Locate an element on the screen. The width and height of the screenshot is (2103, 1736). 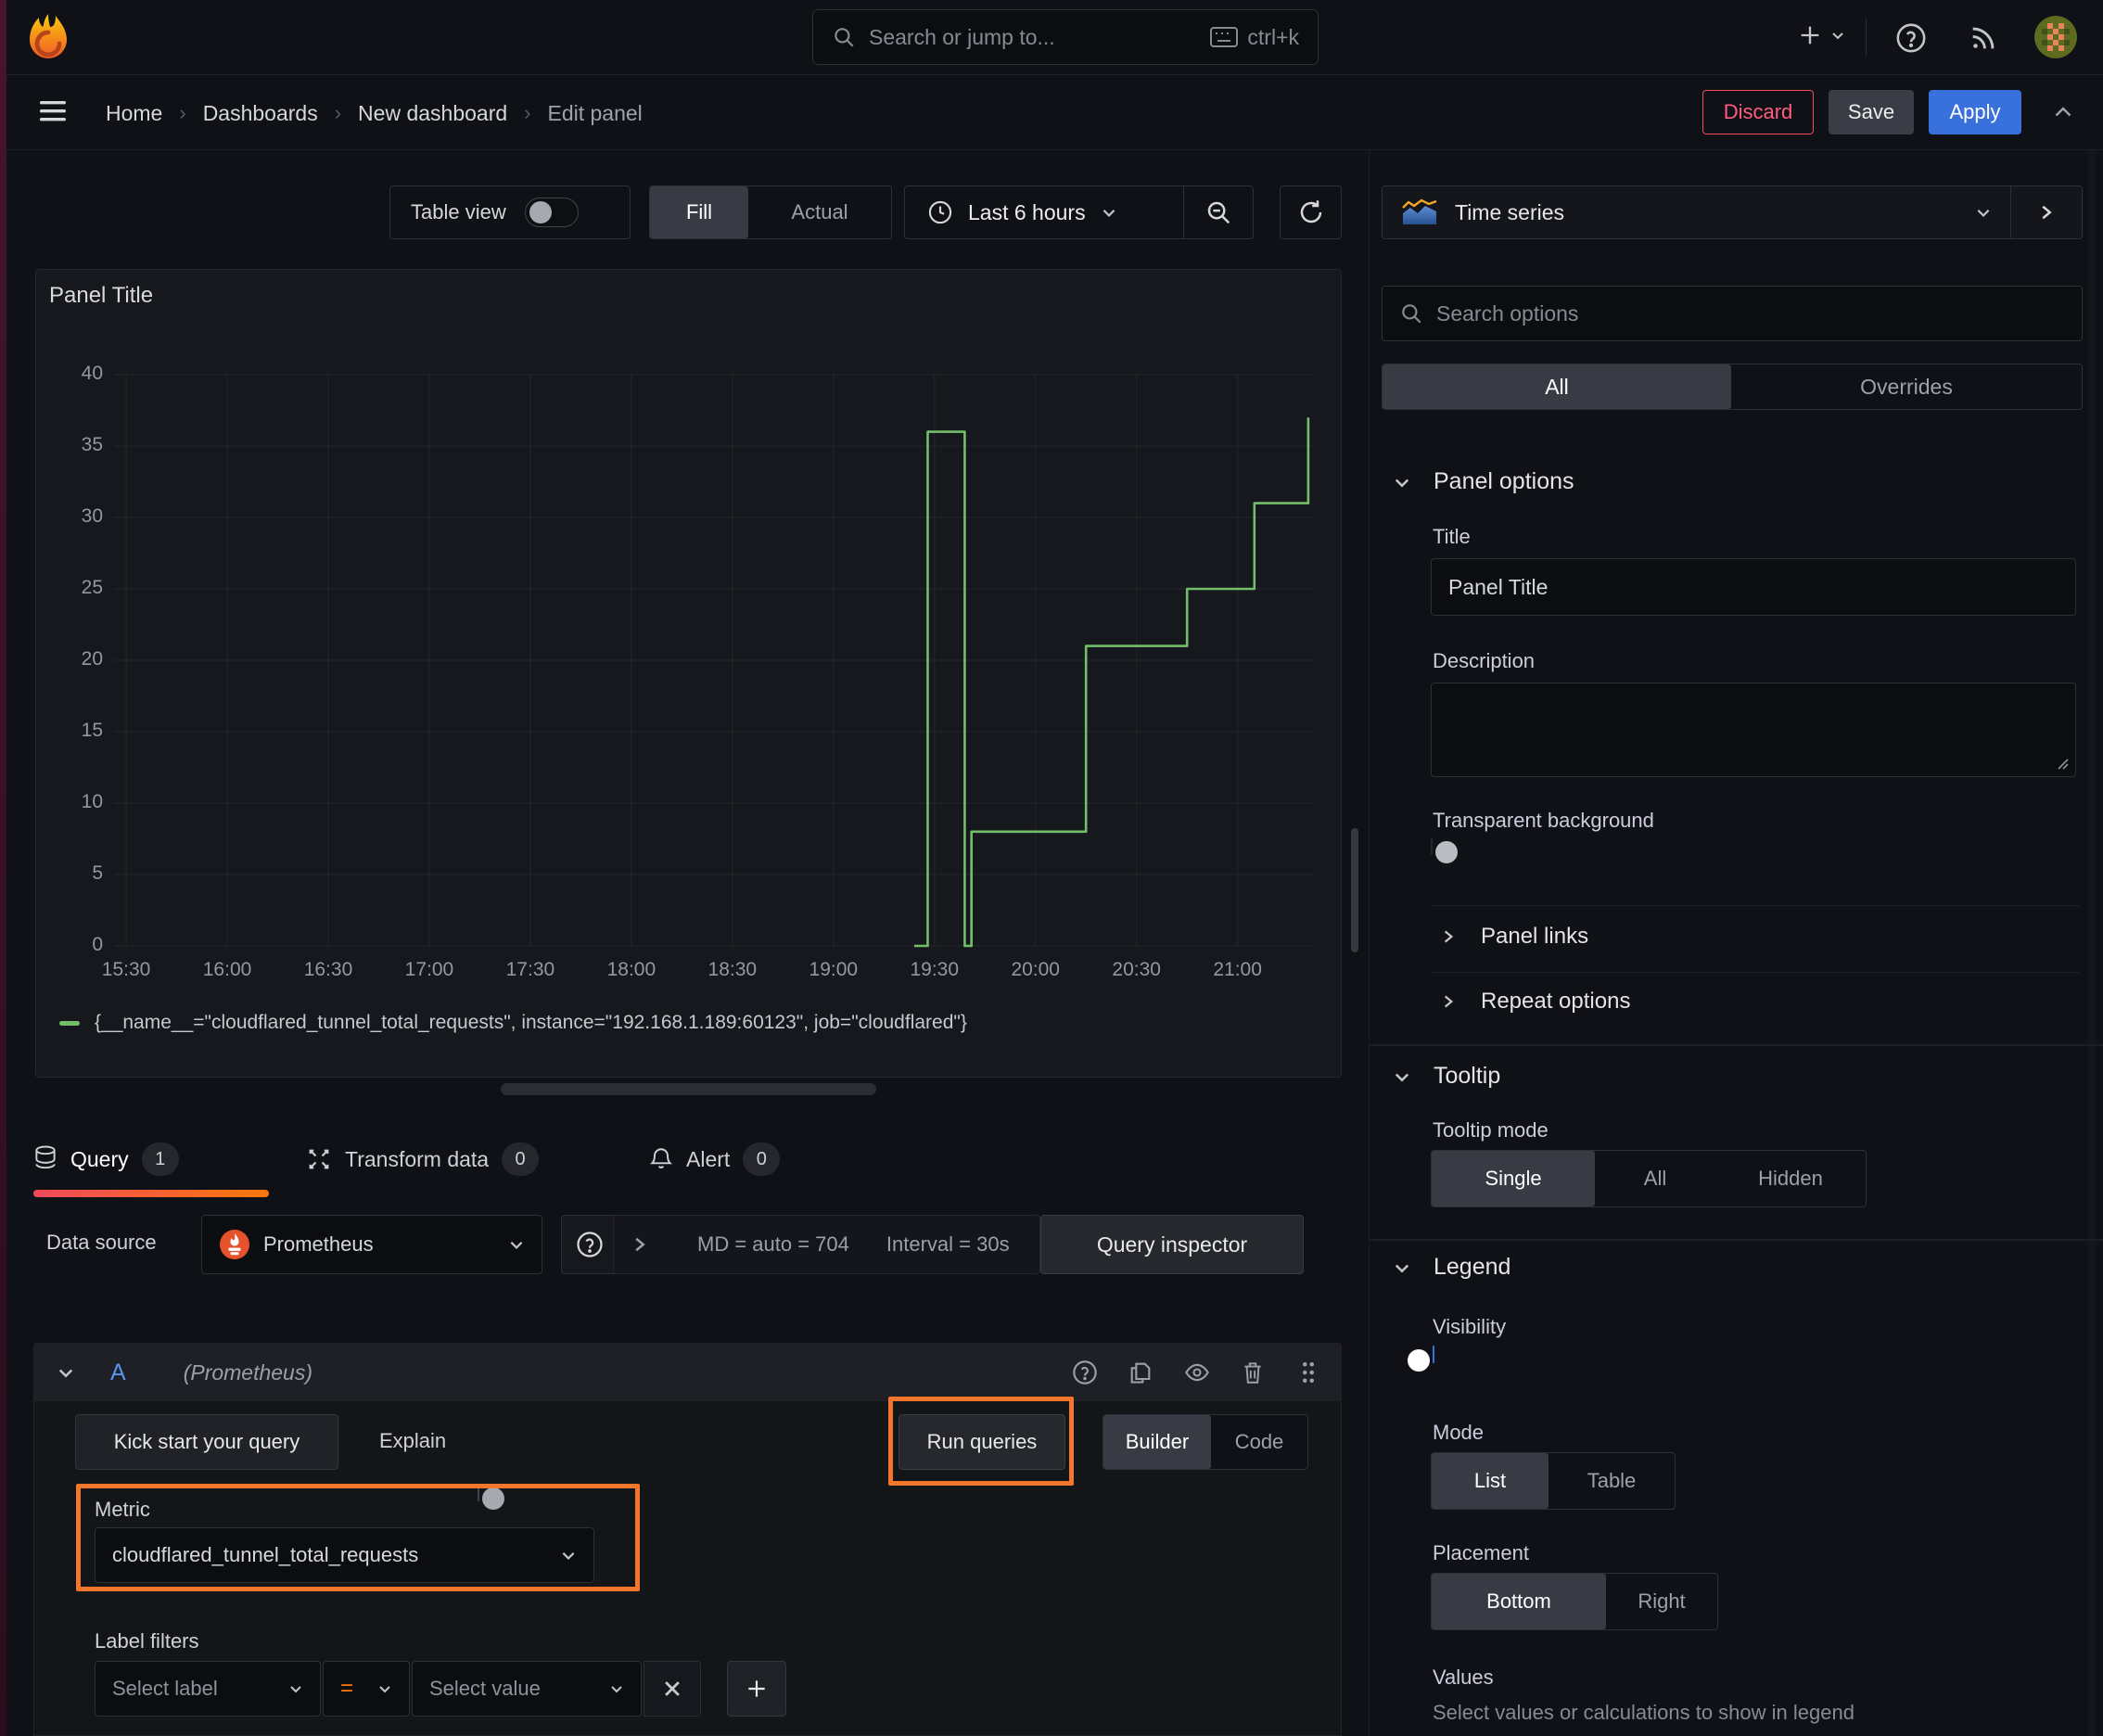
menu-hamburger-icon is located at coordinates (53, 111).